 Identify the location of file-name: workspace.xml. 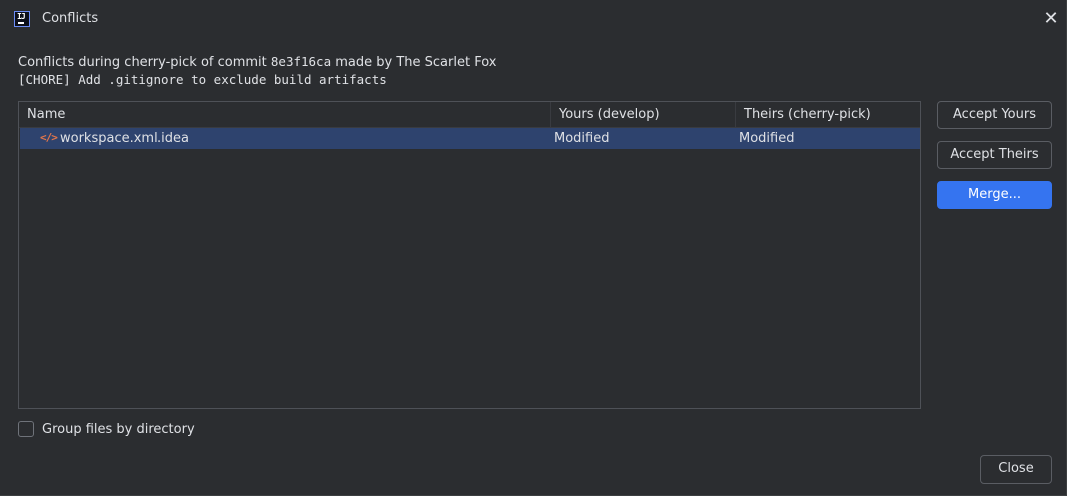
(109, 138).